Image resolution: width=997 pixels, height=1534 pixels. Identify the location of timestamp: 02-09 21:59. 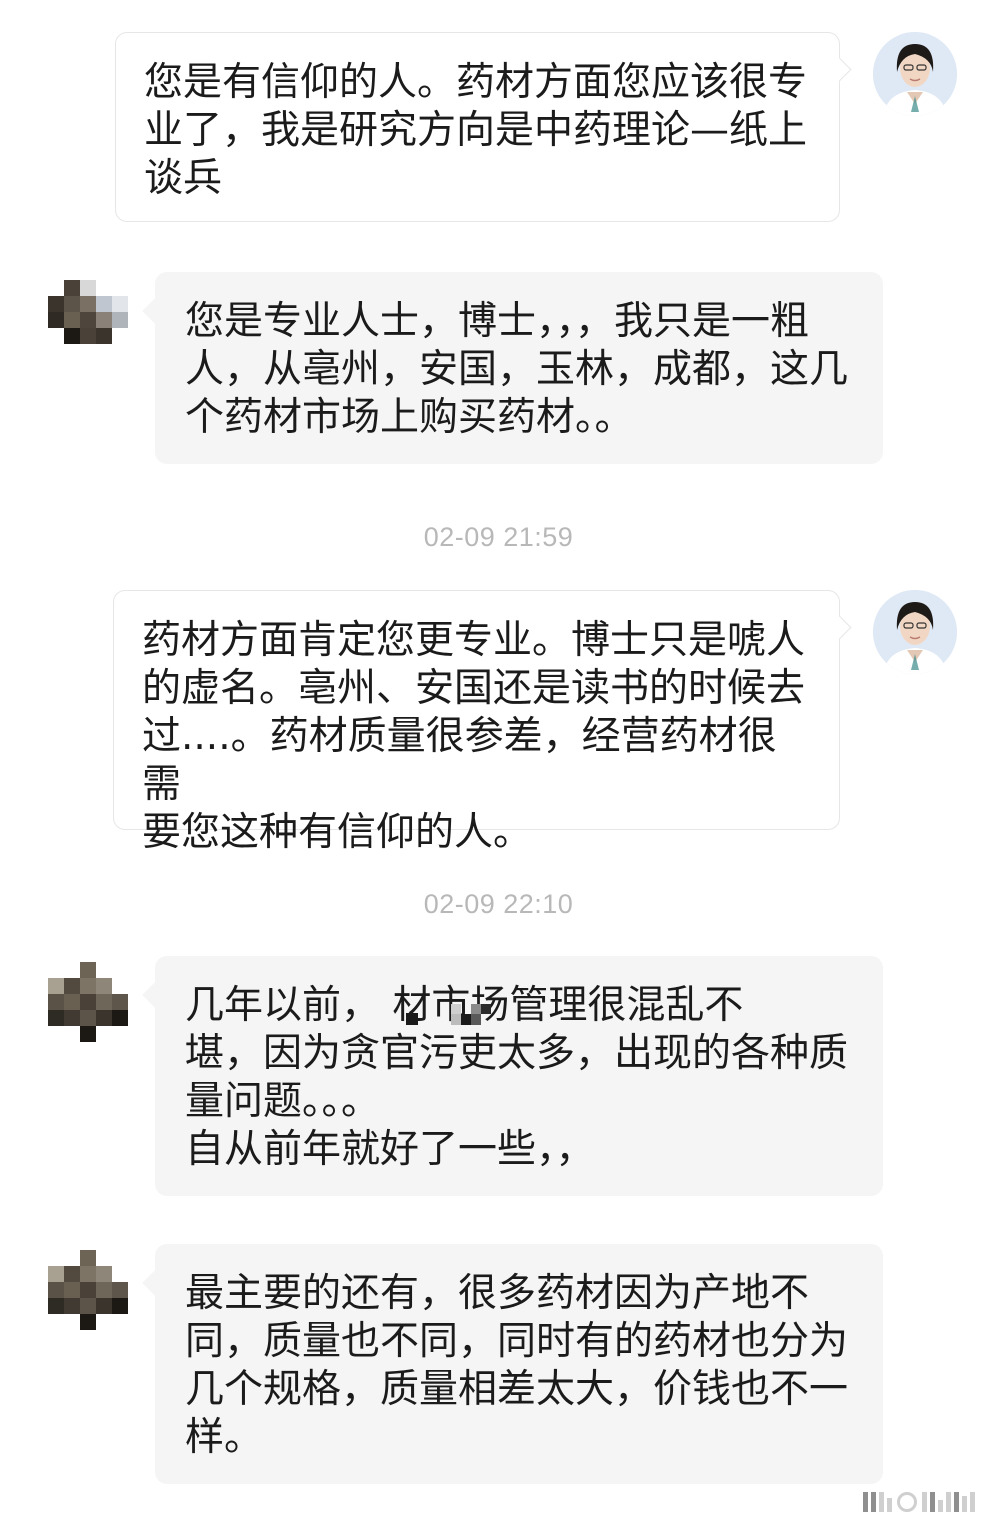
(498, 537).